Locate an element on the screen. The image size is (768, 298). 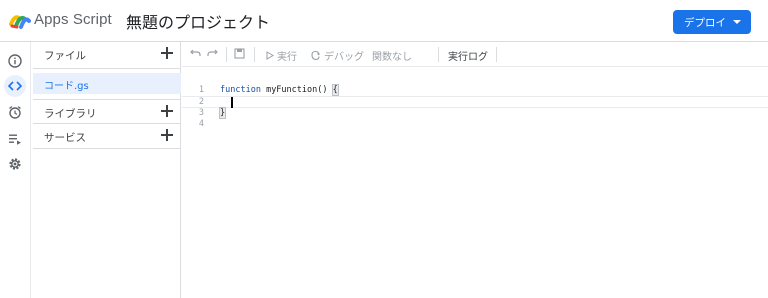
project-settings-button is located at coordinates (15, 164).